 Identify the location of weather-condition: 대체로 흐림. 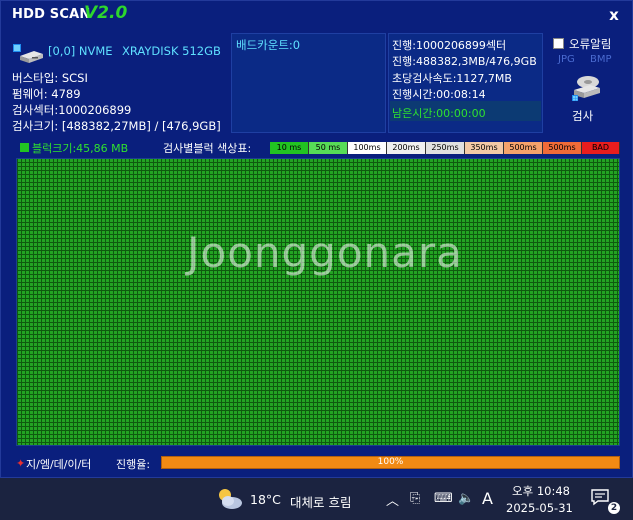
(320, 501).